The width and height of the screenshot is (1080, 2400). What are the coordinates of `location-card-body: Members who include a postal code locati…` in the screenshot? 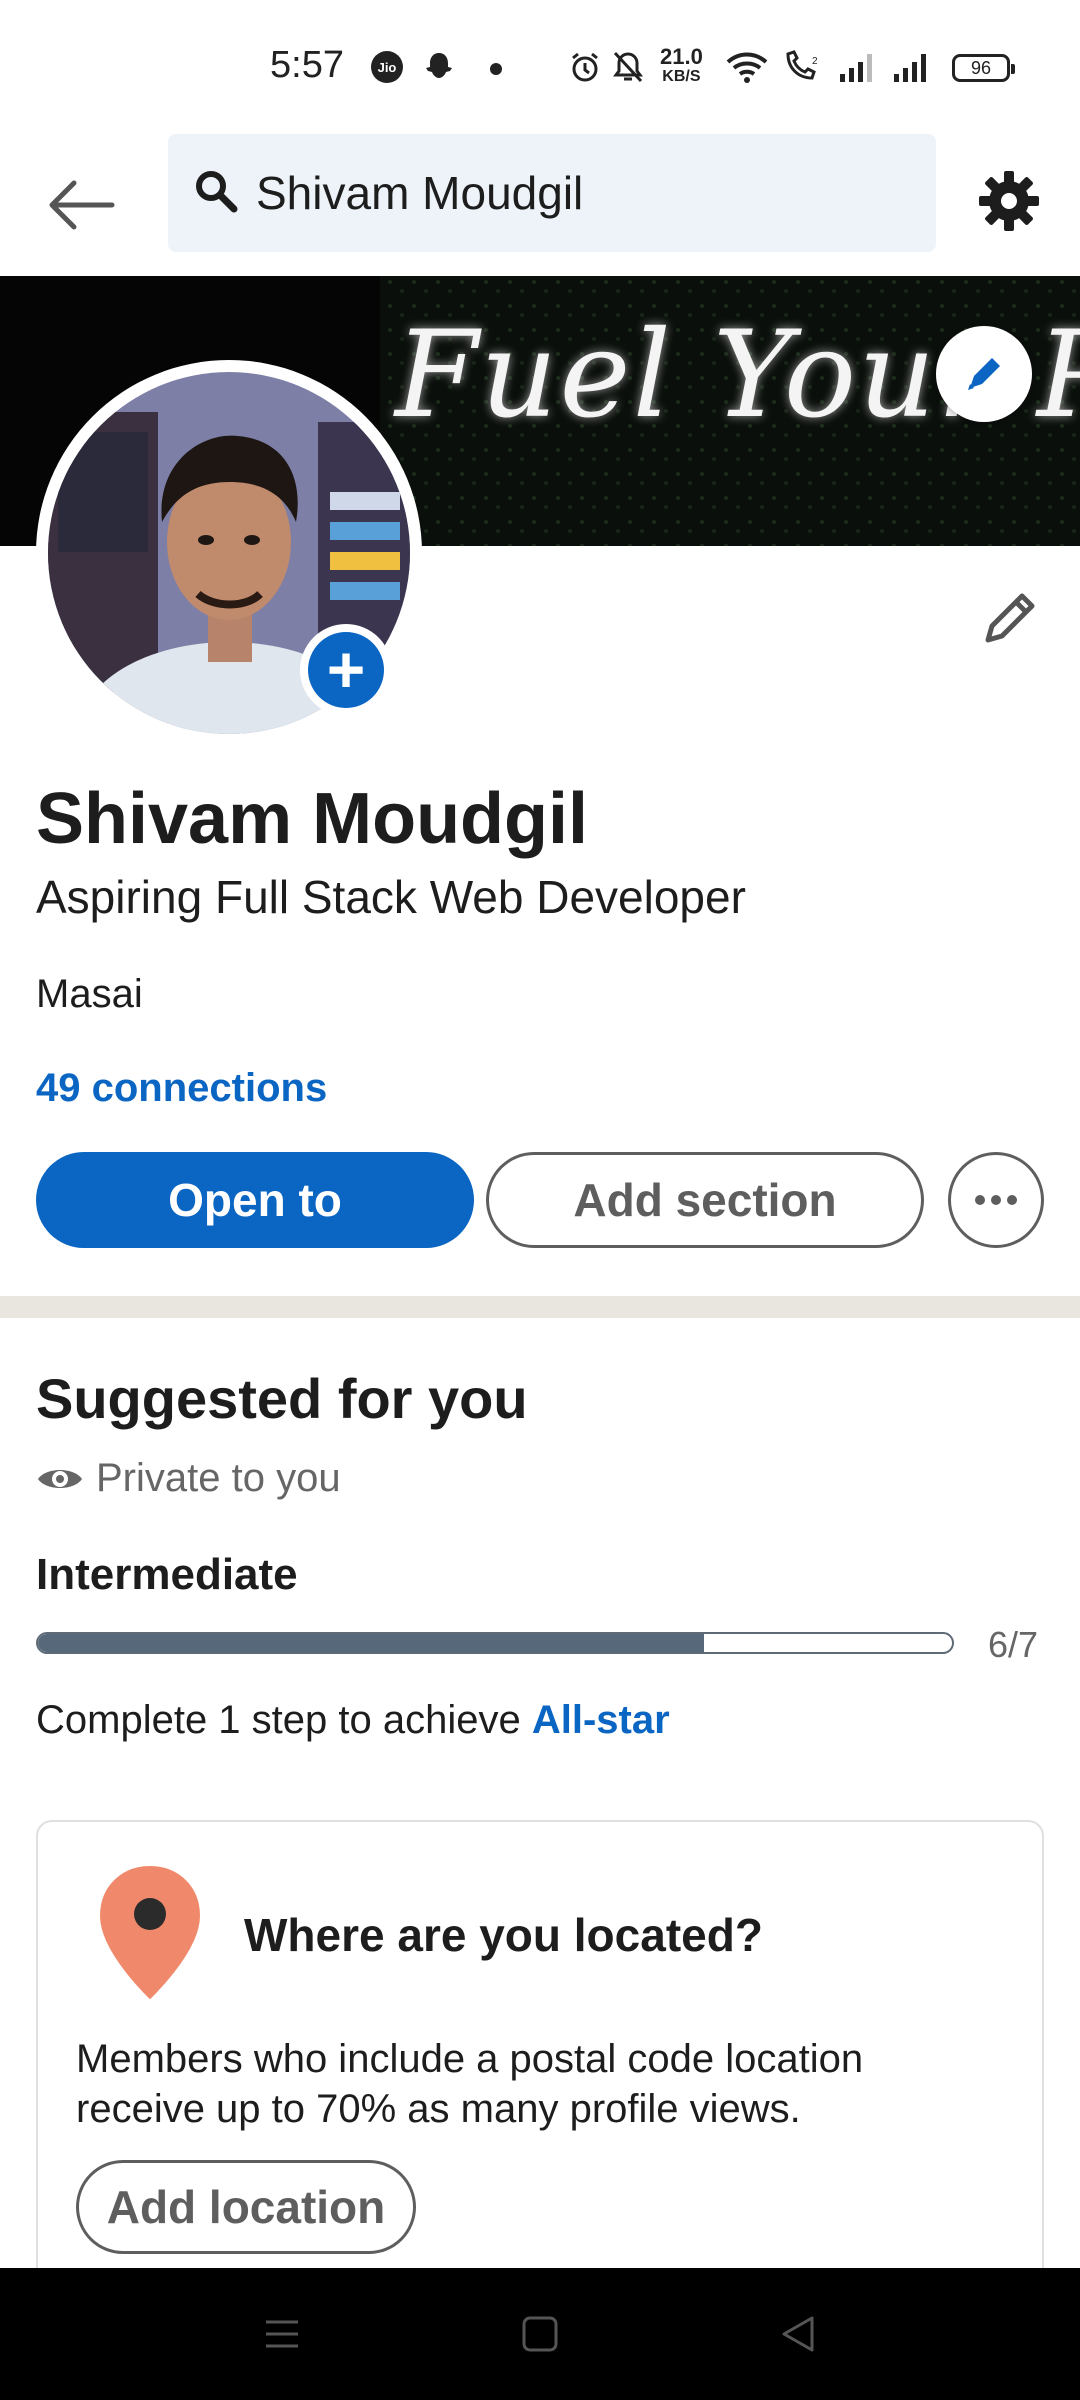 It's located at (470, 2084).